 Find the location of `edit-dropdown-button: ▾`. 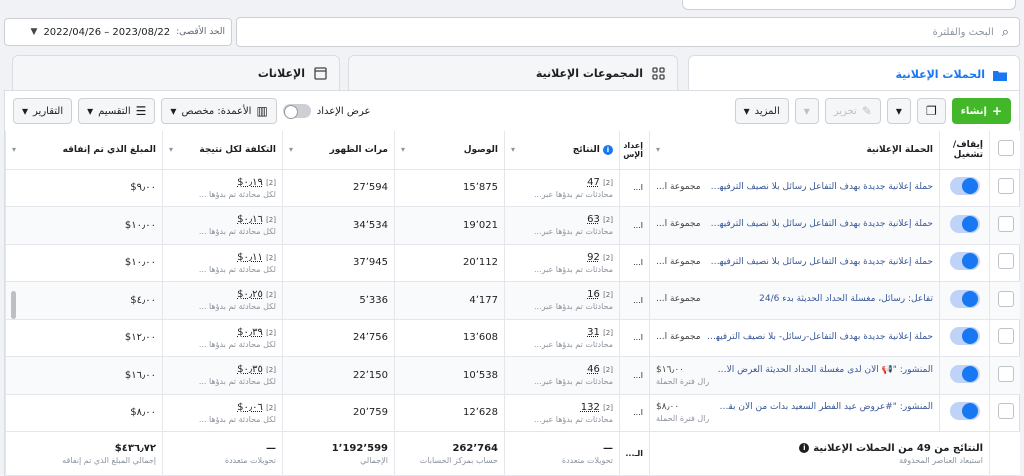

edit-dropdown-button: ▾ is located at coordinates (806, 111).